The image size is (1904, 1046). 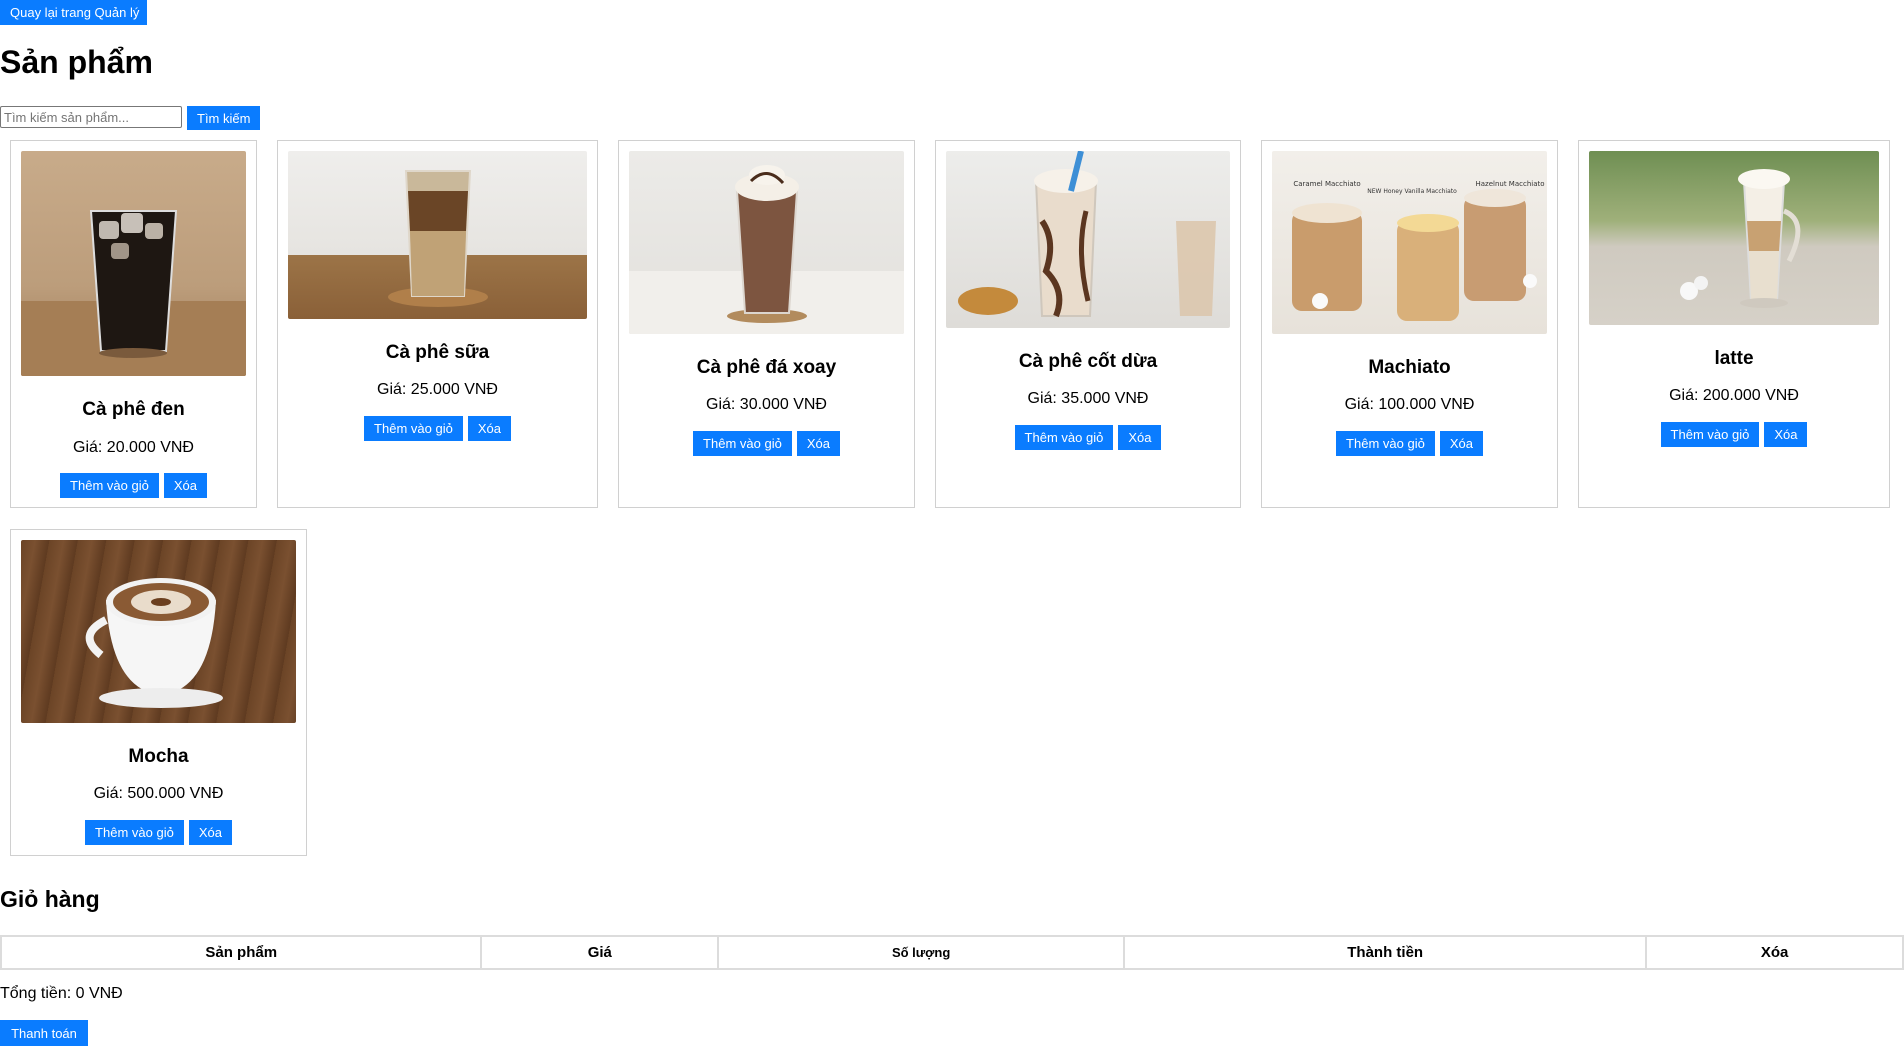 I want to click on search-button: Tìm kiếm, so click(x=224, y=118).